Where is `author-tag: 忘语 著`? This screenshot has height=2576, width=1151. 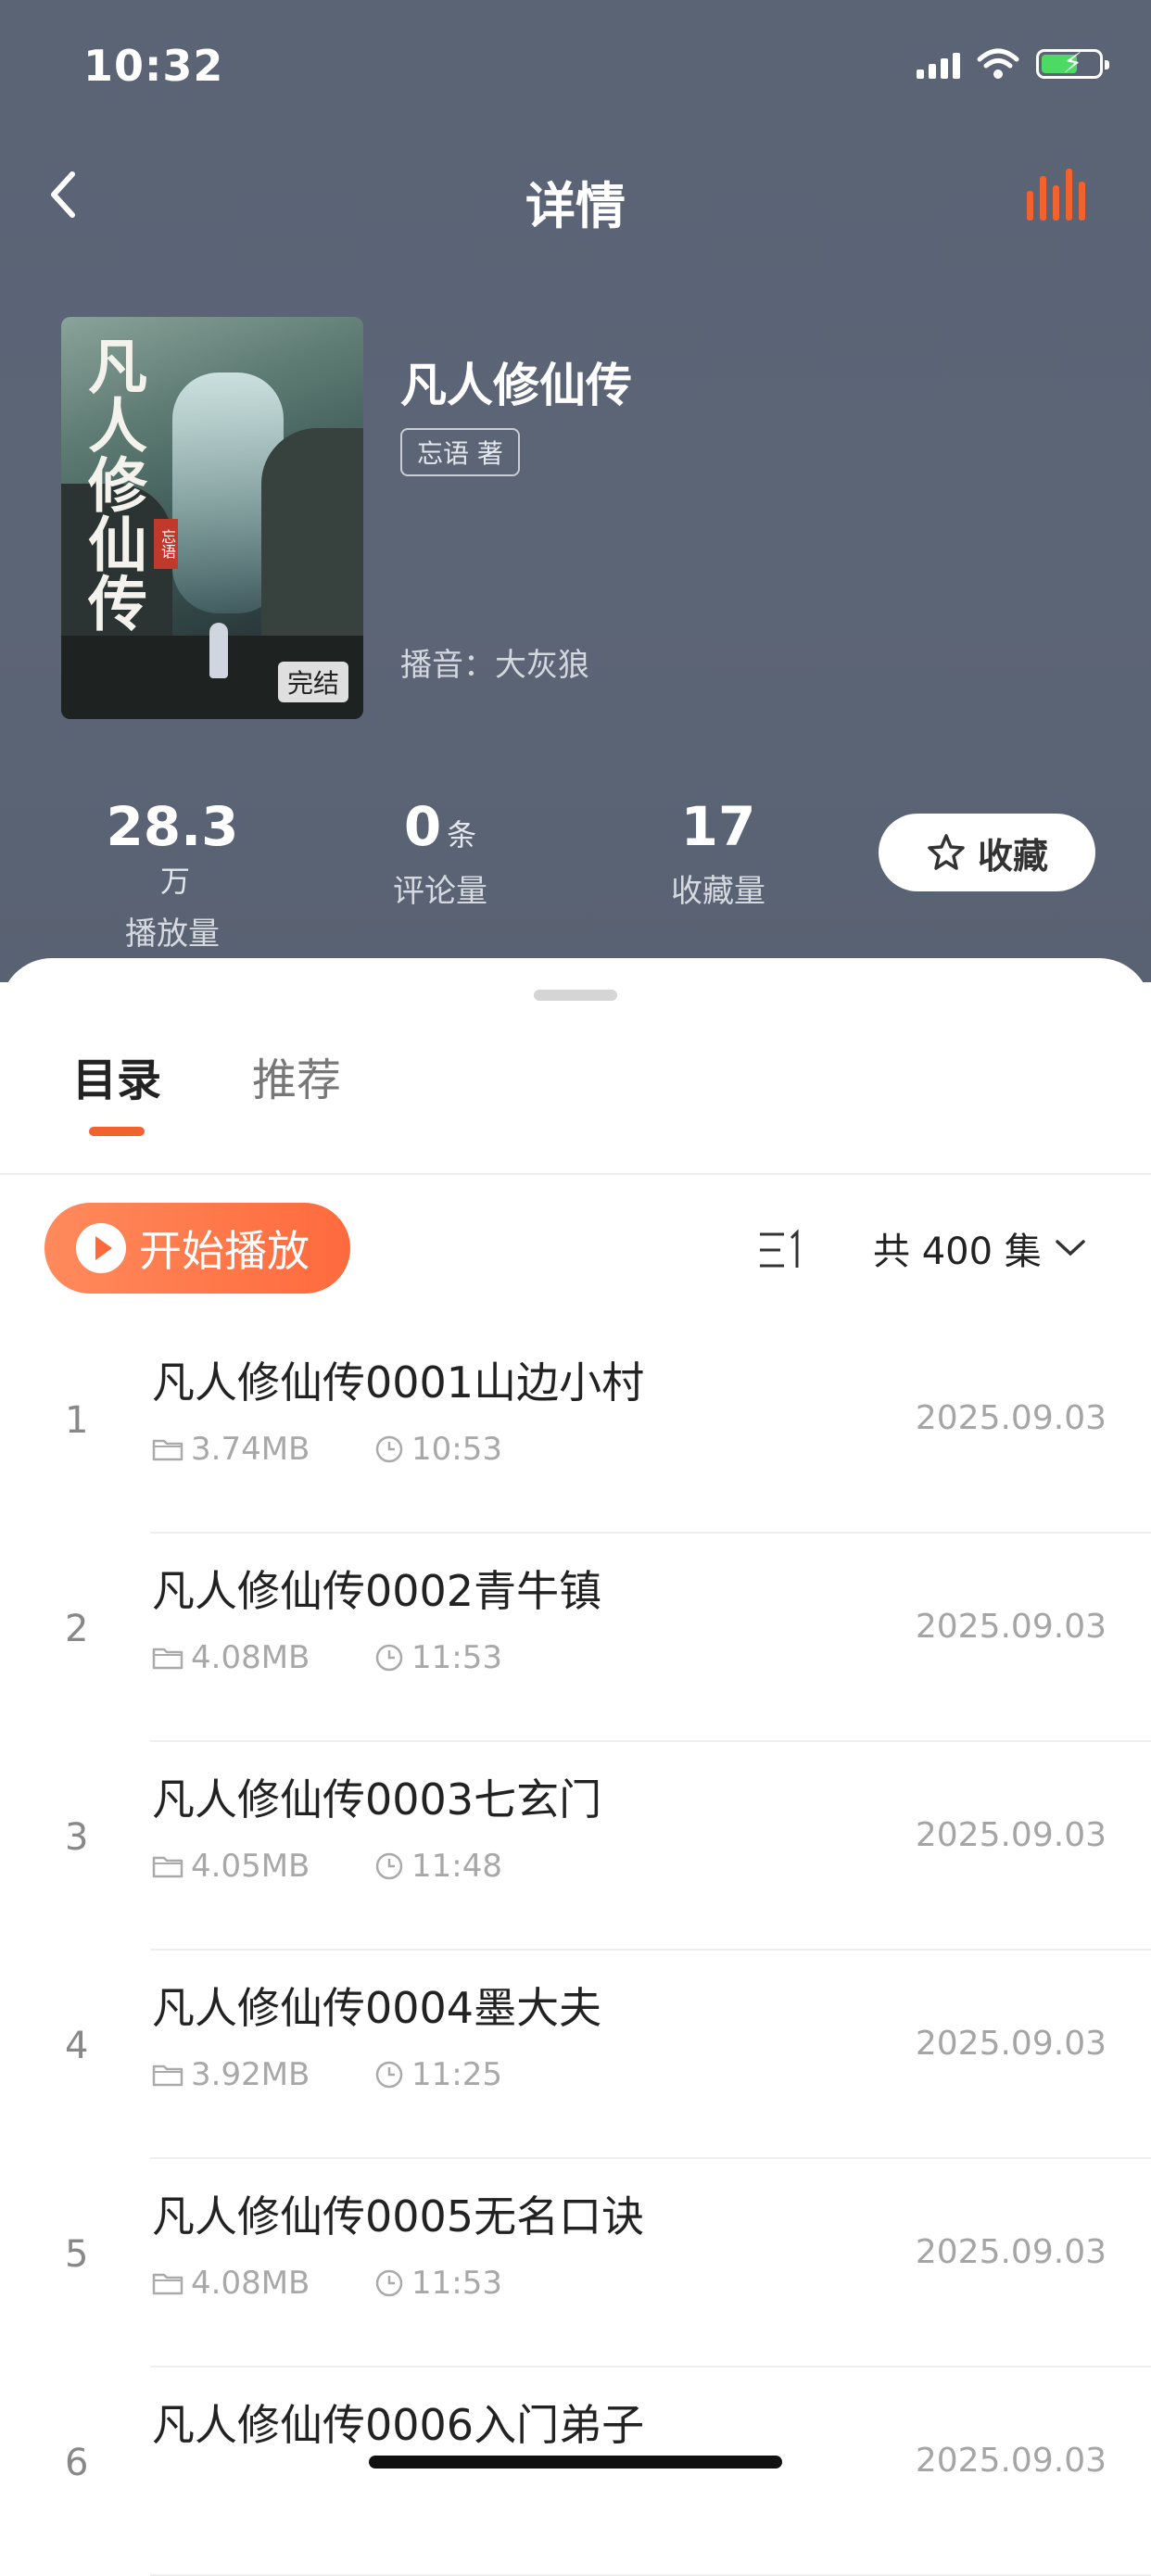 author-tag: 忘语 著 is located at coordinates (460, 452).